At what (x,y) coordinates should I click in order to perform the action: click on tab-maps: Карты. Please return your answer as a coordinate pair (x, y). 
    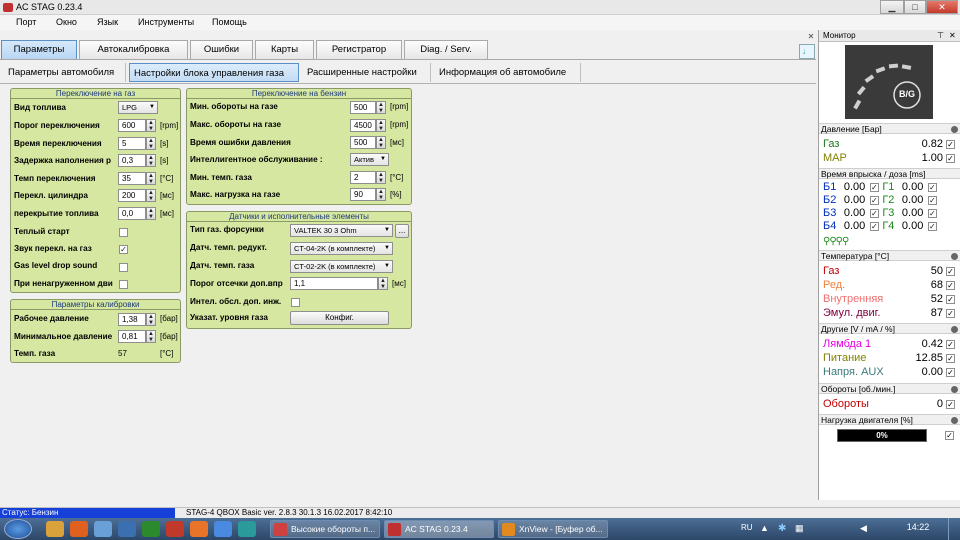
    Looking at the image, I should click on (284, 49).